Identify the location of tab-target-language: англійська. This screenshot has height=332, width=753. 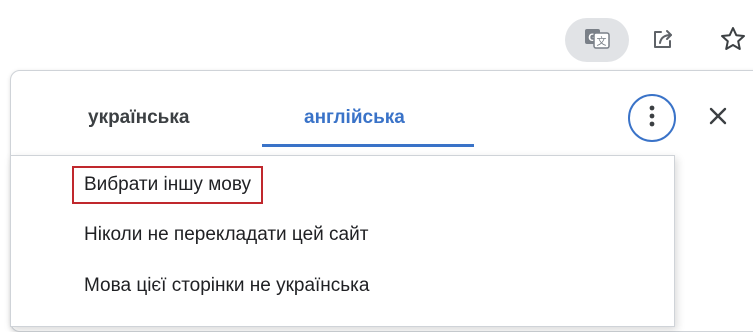
(354, 118).